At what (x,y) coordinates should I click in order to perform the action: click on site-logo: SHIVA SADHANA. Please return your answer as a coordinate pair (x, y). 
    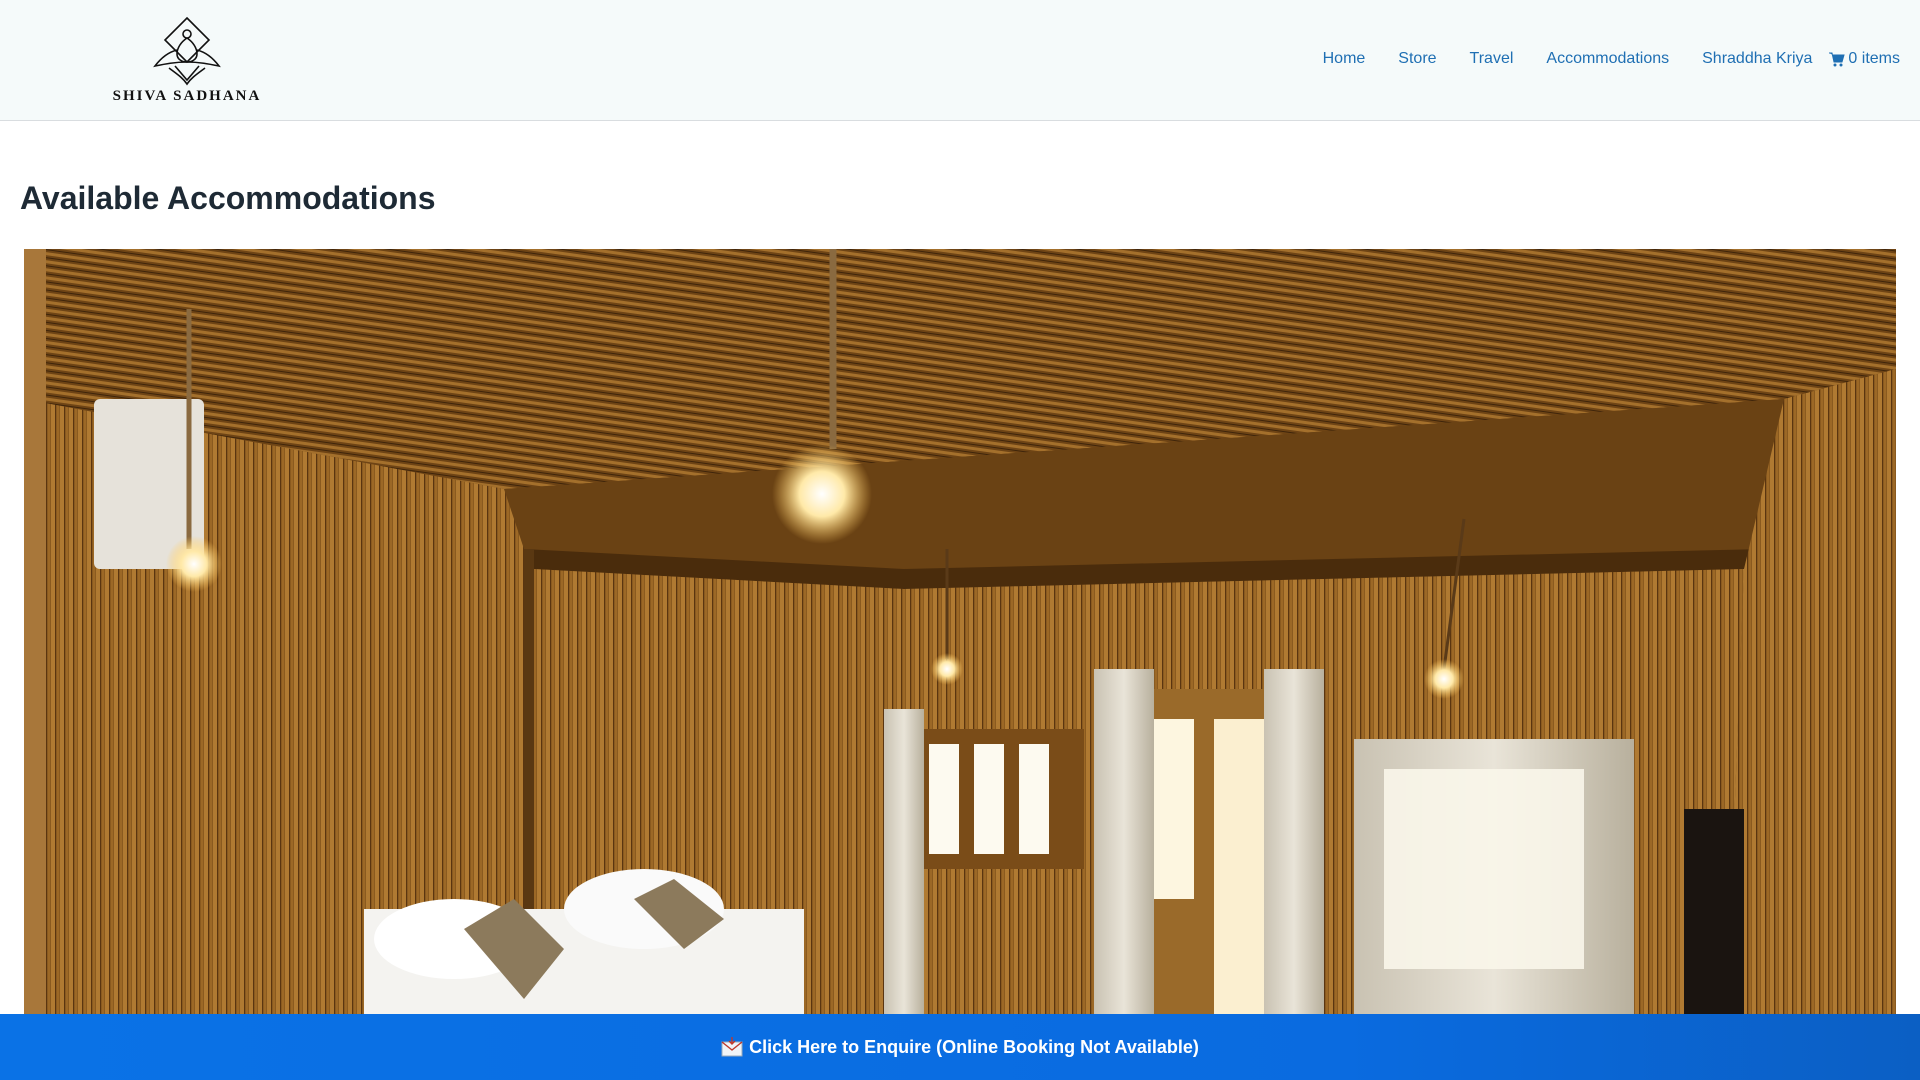
    Looking at the image, I should click on (187, 62).